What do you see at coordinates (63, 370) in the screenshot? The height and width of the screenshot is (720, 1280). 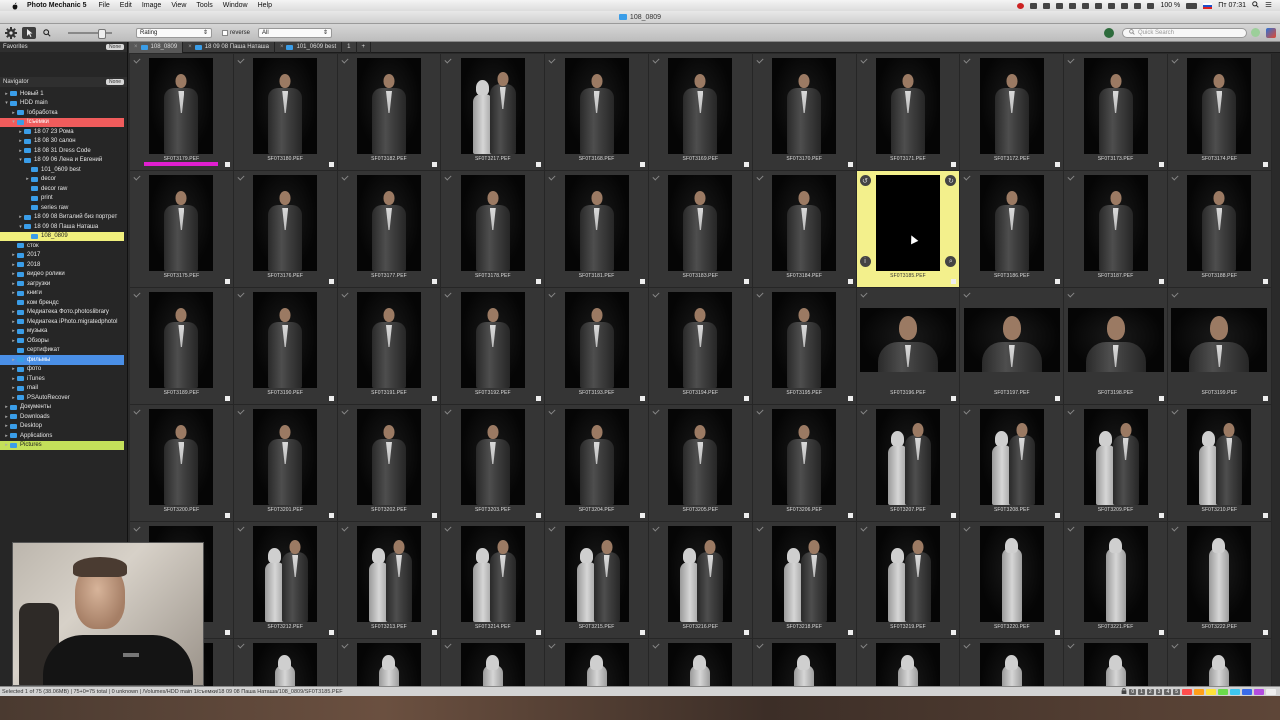 I see `folder-tree-item: ▸ фото` at bounding box center [63, 370].